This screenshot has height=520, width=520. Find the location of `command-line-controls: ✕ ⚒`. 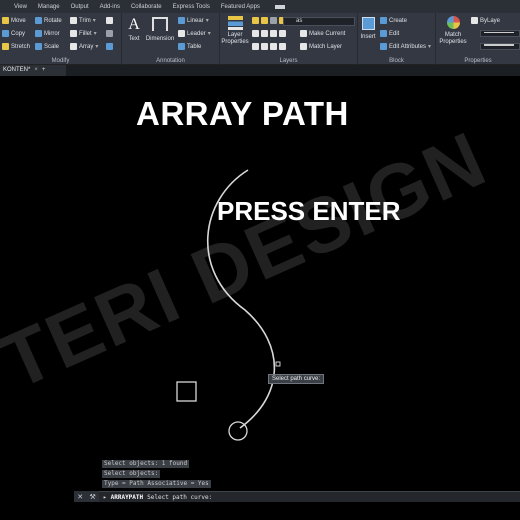

command-line-controls: ✕ ⚒ is located at coordinates (86, 496).